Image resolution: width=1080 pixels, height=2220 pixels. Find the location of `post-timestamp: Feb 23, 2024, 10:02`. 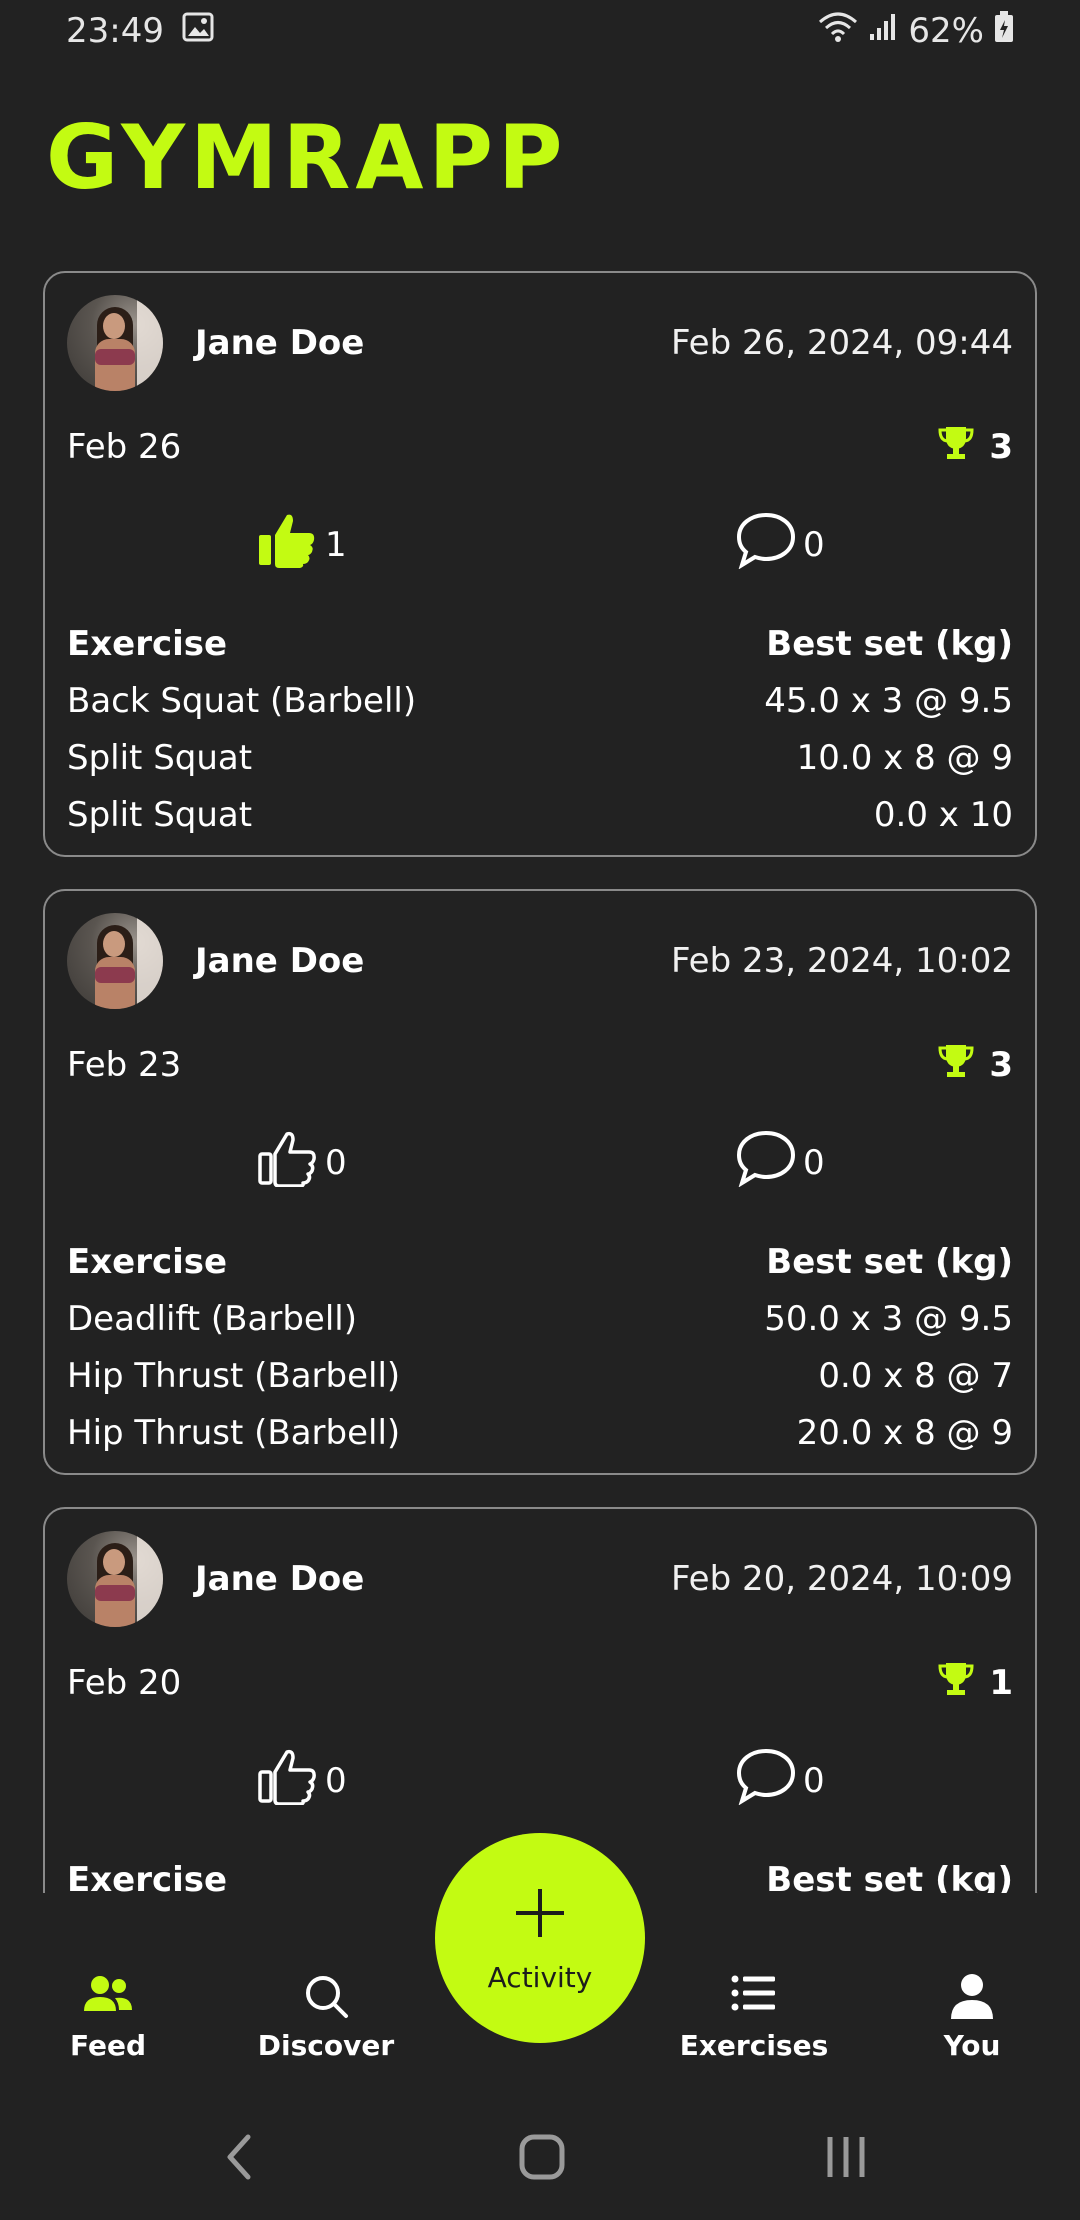

post-timestamp: Feb 23, 2024, 10:02 is located at coordinates (841, 961).